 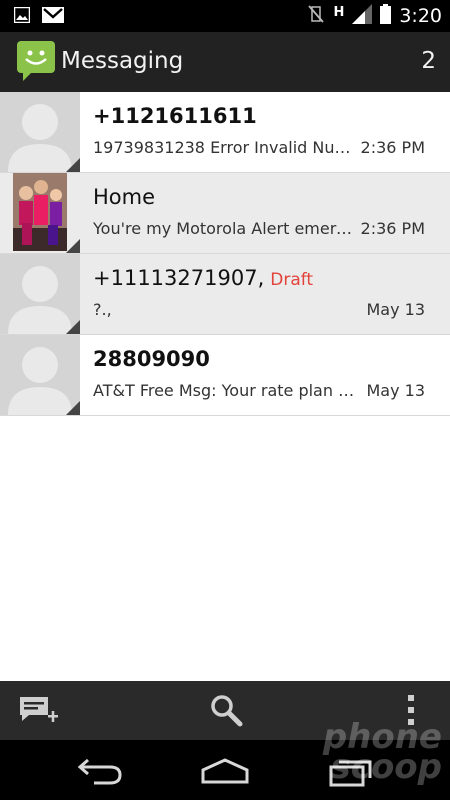 What do you see at coordinates (225, 62) in the screenshot?
I see `action-bar: Messaging 2` at bounding box center [225, 62].